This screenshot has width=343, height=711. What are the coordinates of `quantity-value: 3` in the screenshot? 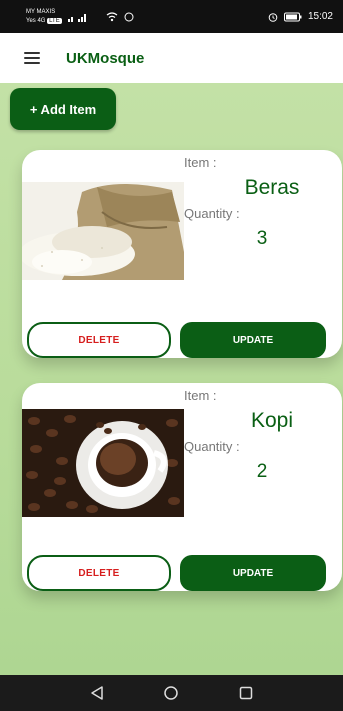 It's located at (262, 238).